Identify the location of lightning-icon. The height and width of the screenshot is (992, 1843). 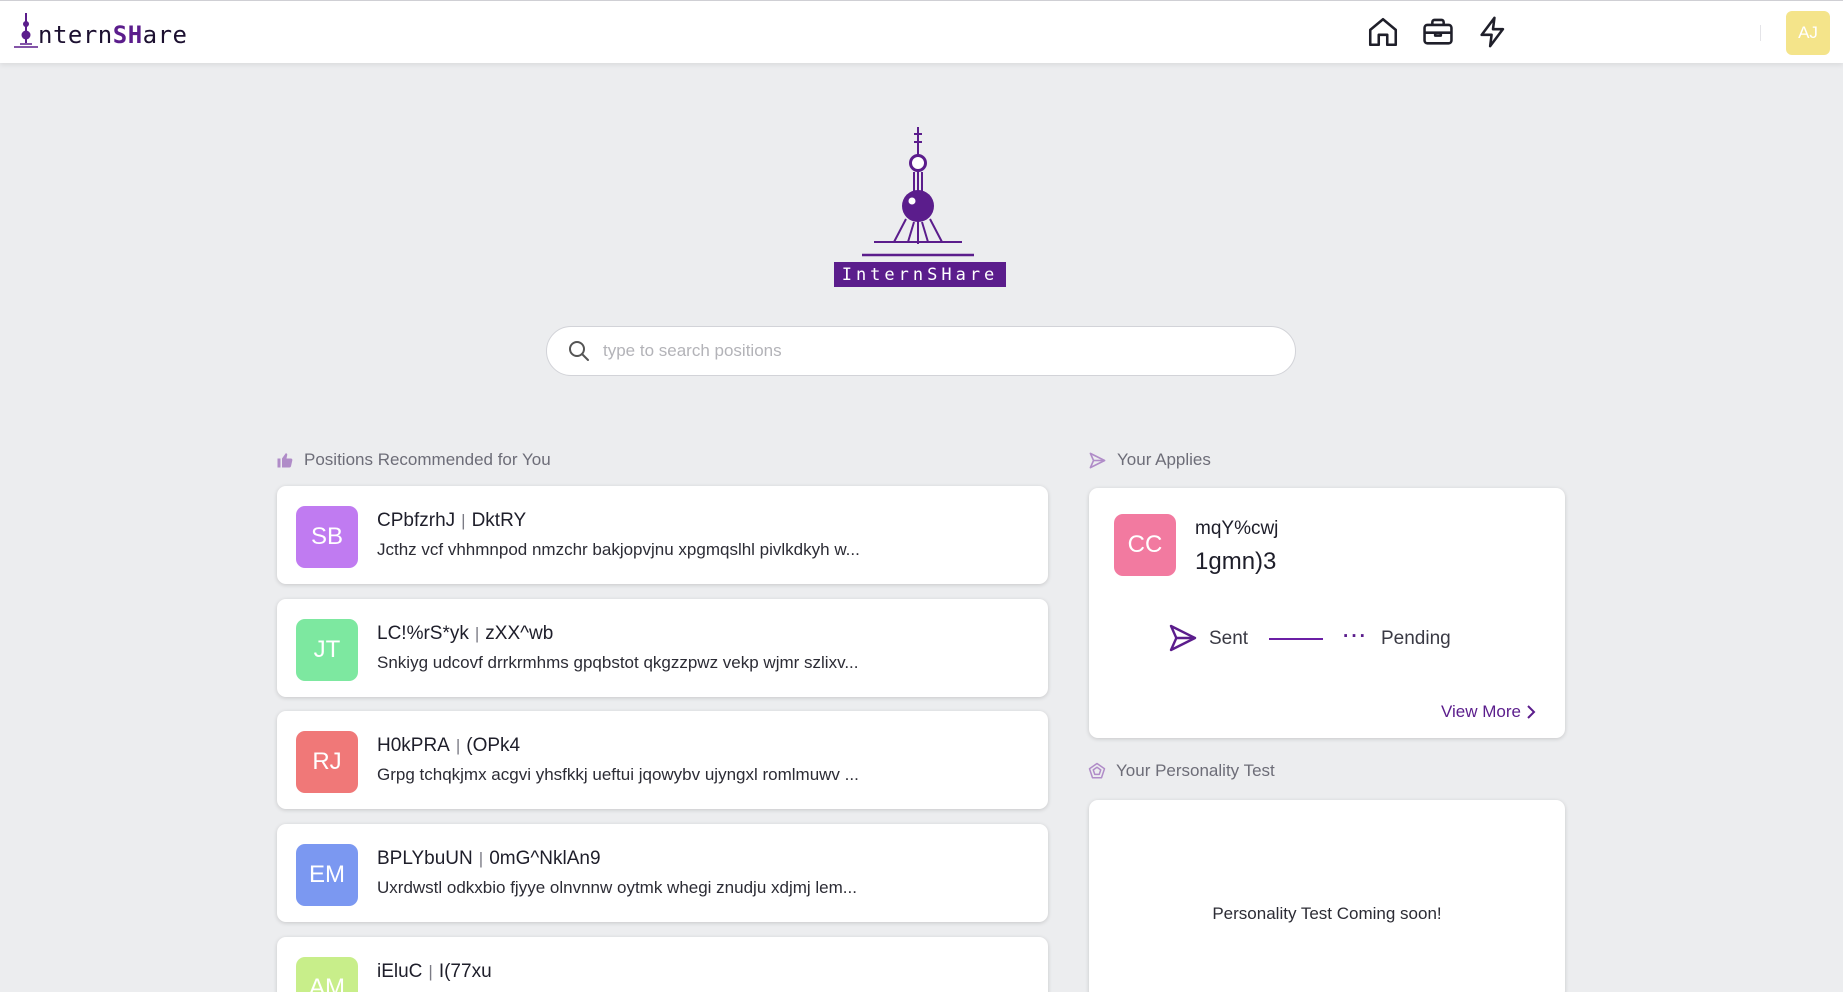
(1493, 32).